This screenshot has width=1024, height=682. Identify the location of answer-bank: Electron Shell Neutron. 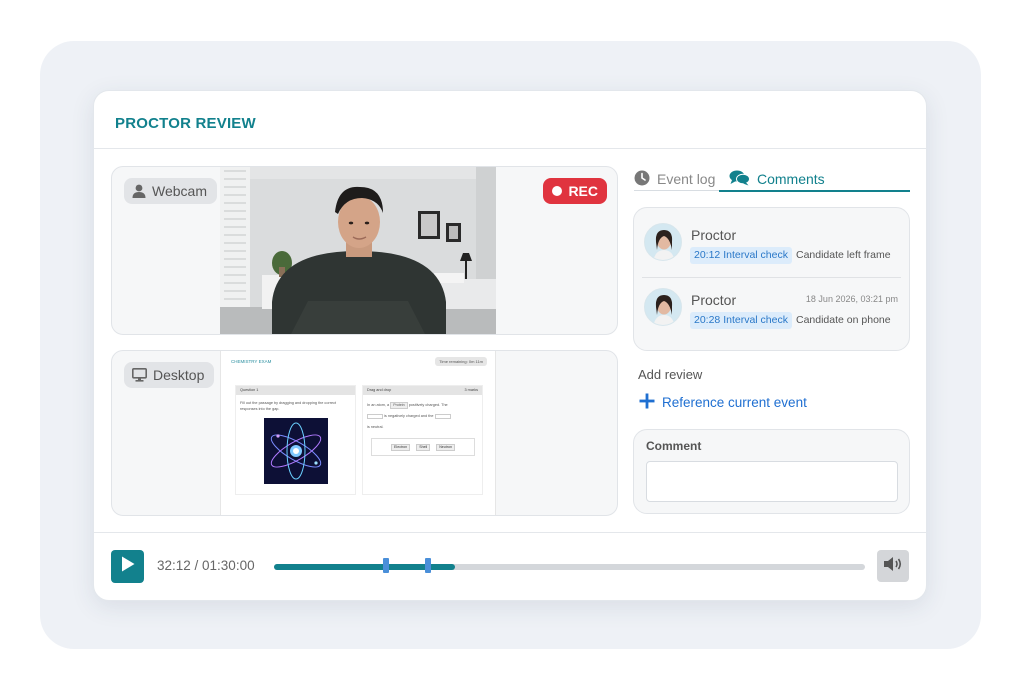
(423, 447).